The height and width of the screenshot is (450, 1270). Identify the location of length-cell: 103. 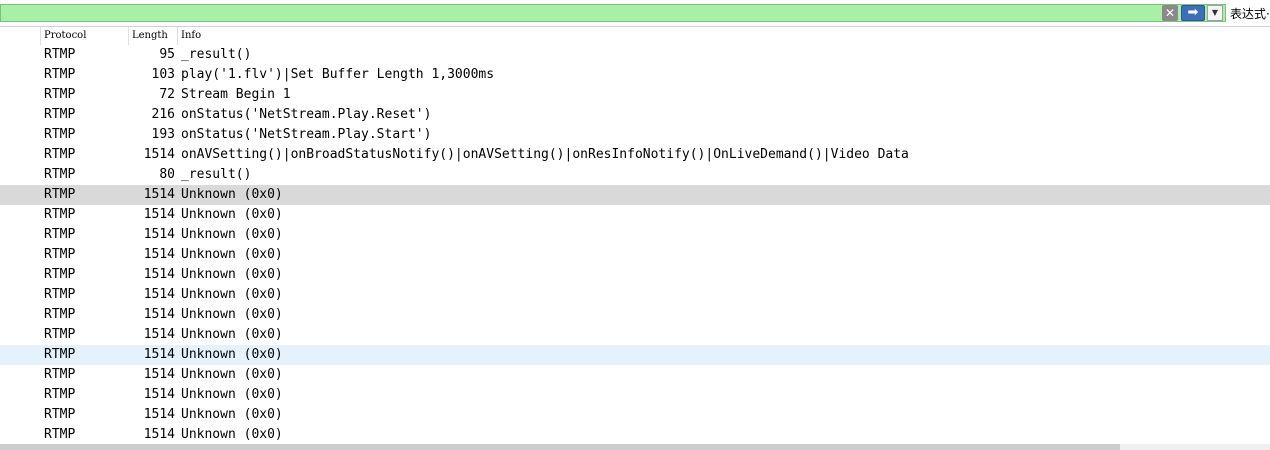
(163, 74).